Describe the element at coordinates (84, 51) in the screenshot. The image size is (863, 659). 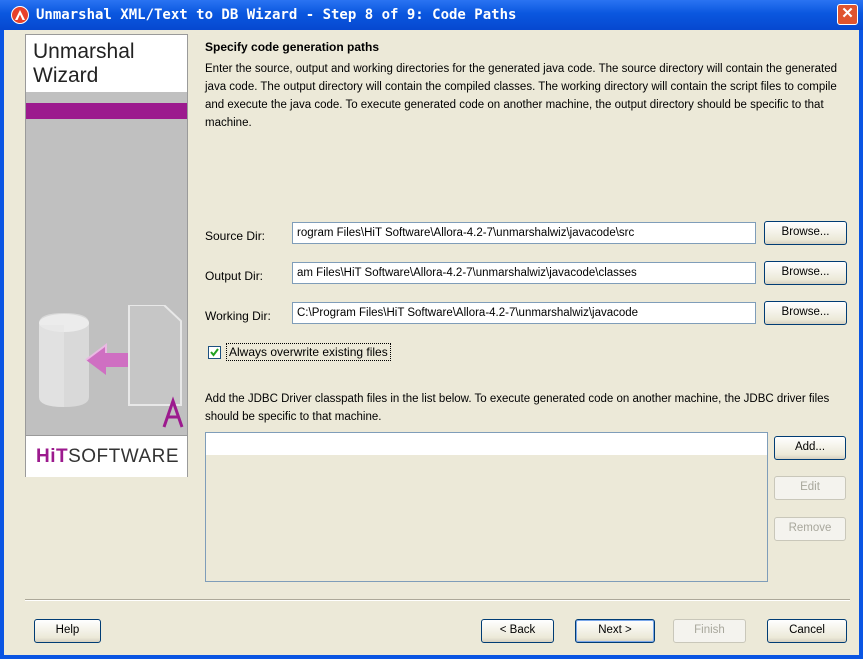
I see `sidebar-title-line1: Unmarshal` at that location.